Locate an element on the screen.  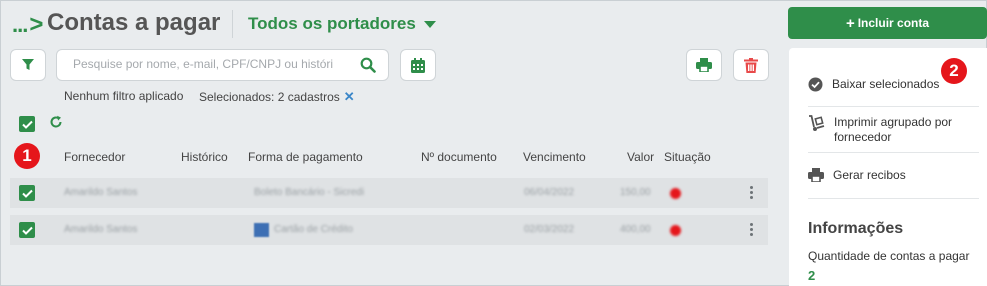
cell-vencimento: 06/04/2022 is located at coordinates (549, 192).